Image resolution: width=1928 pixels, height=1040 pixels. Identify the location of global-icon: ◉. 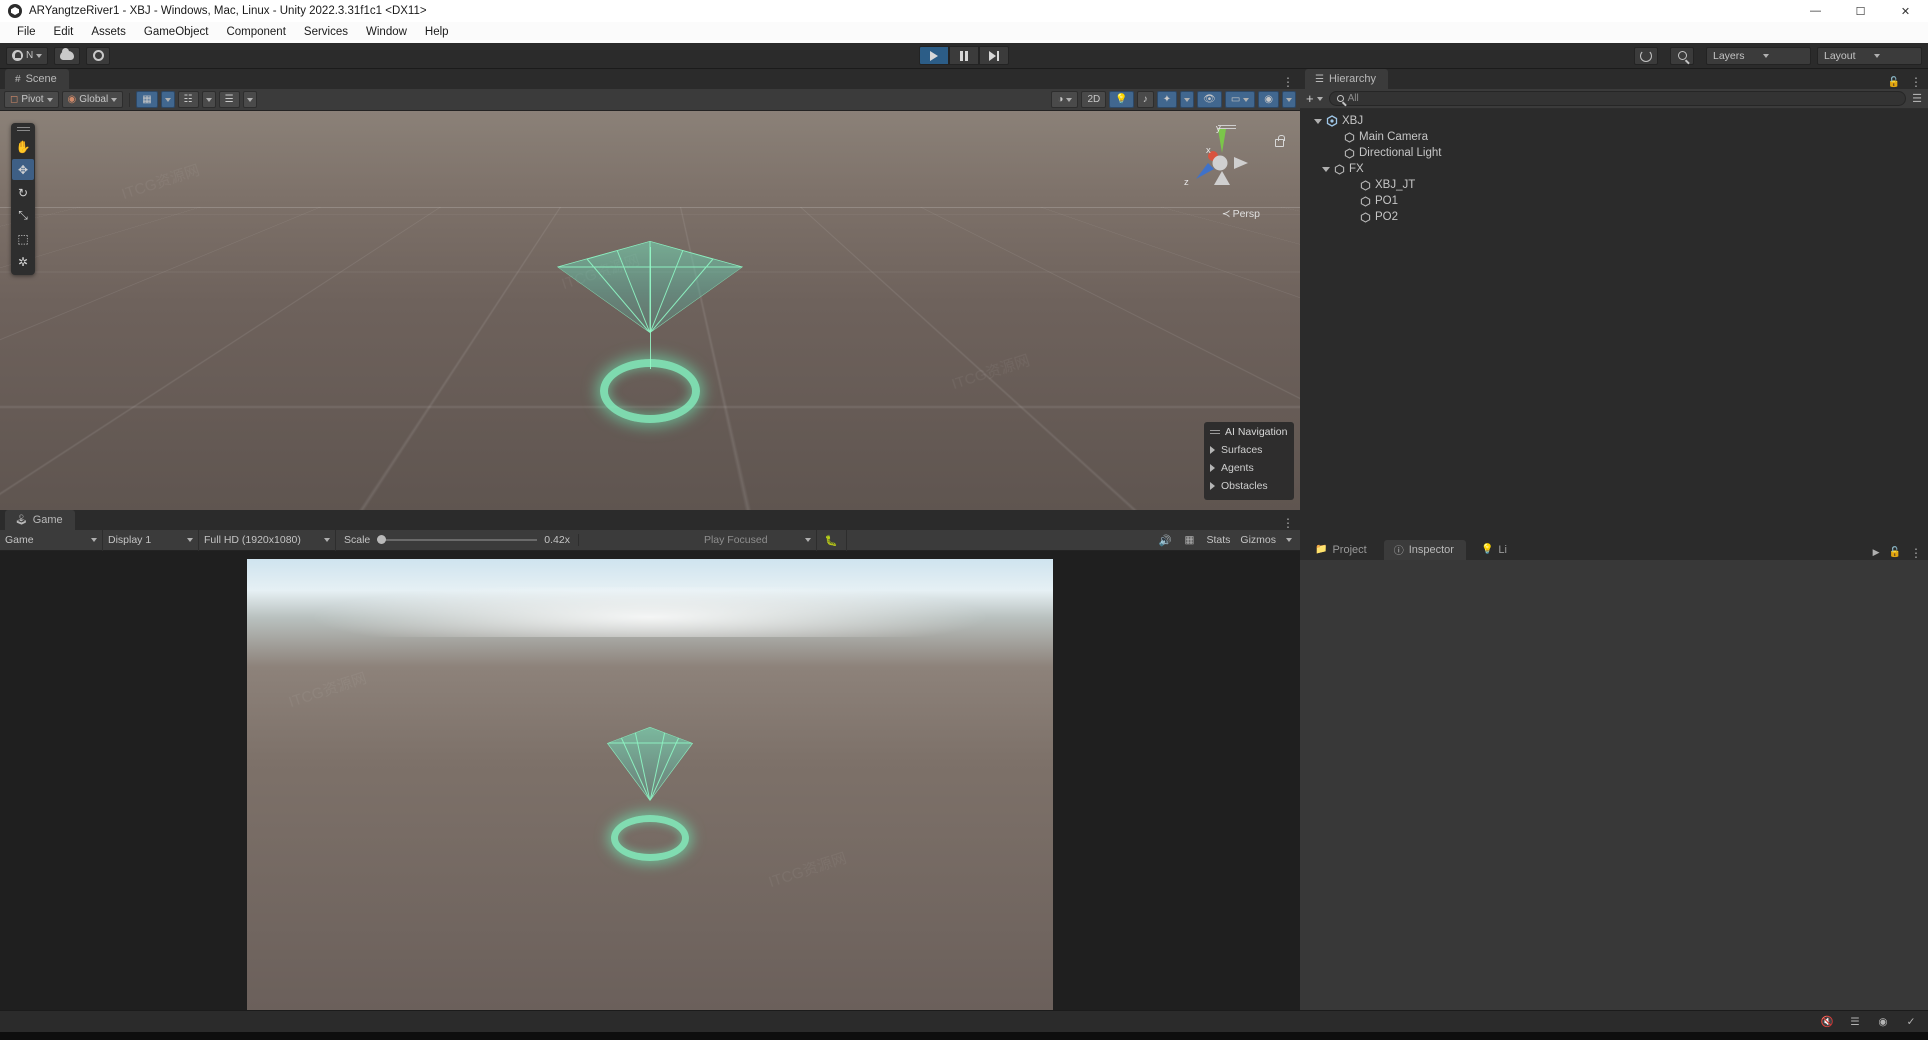
(1883, 1022).